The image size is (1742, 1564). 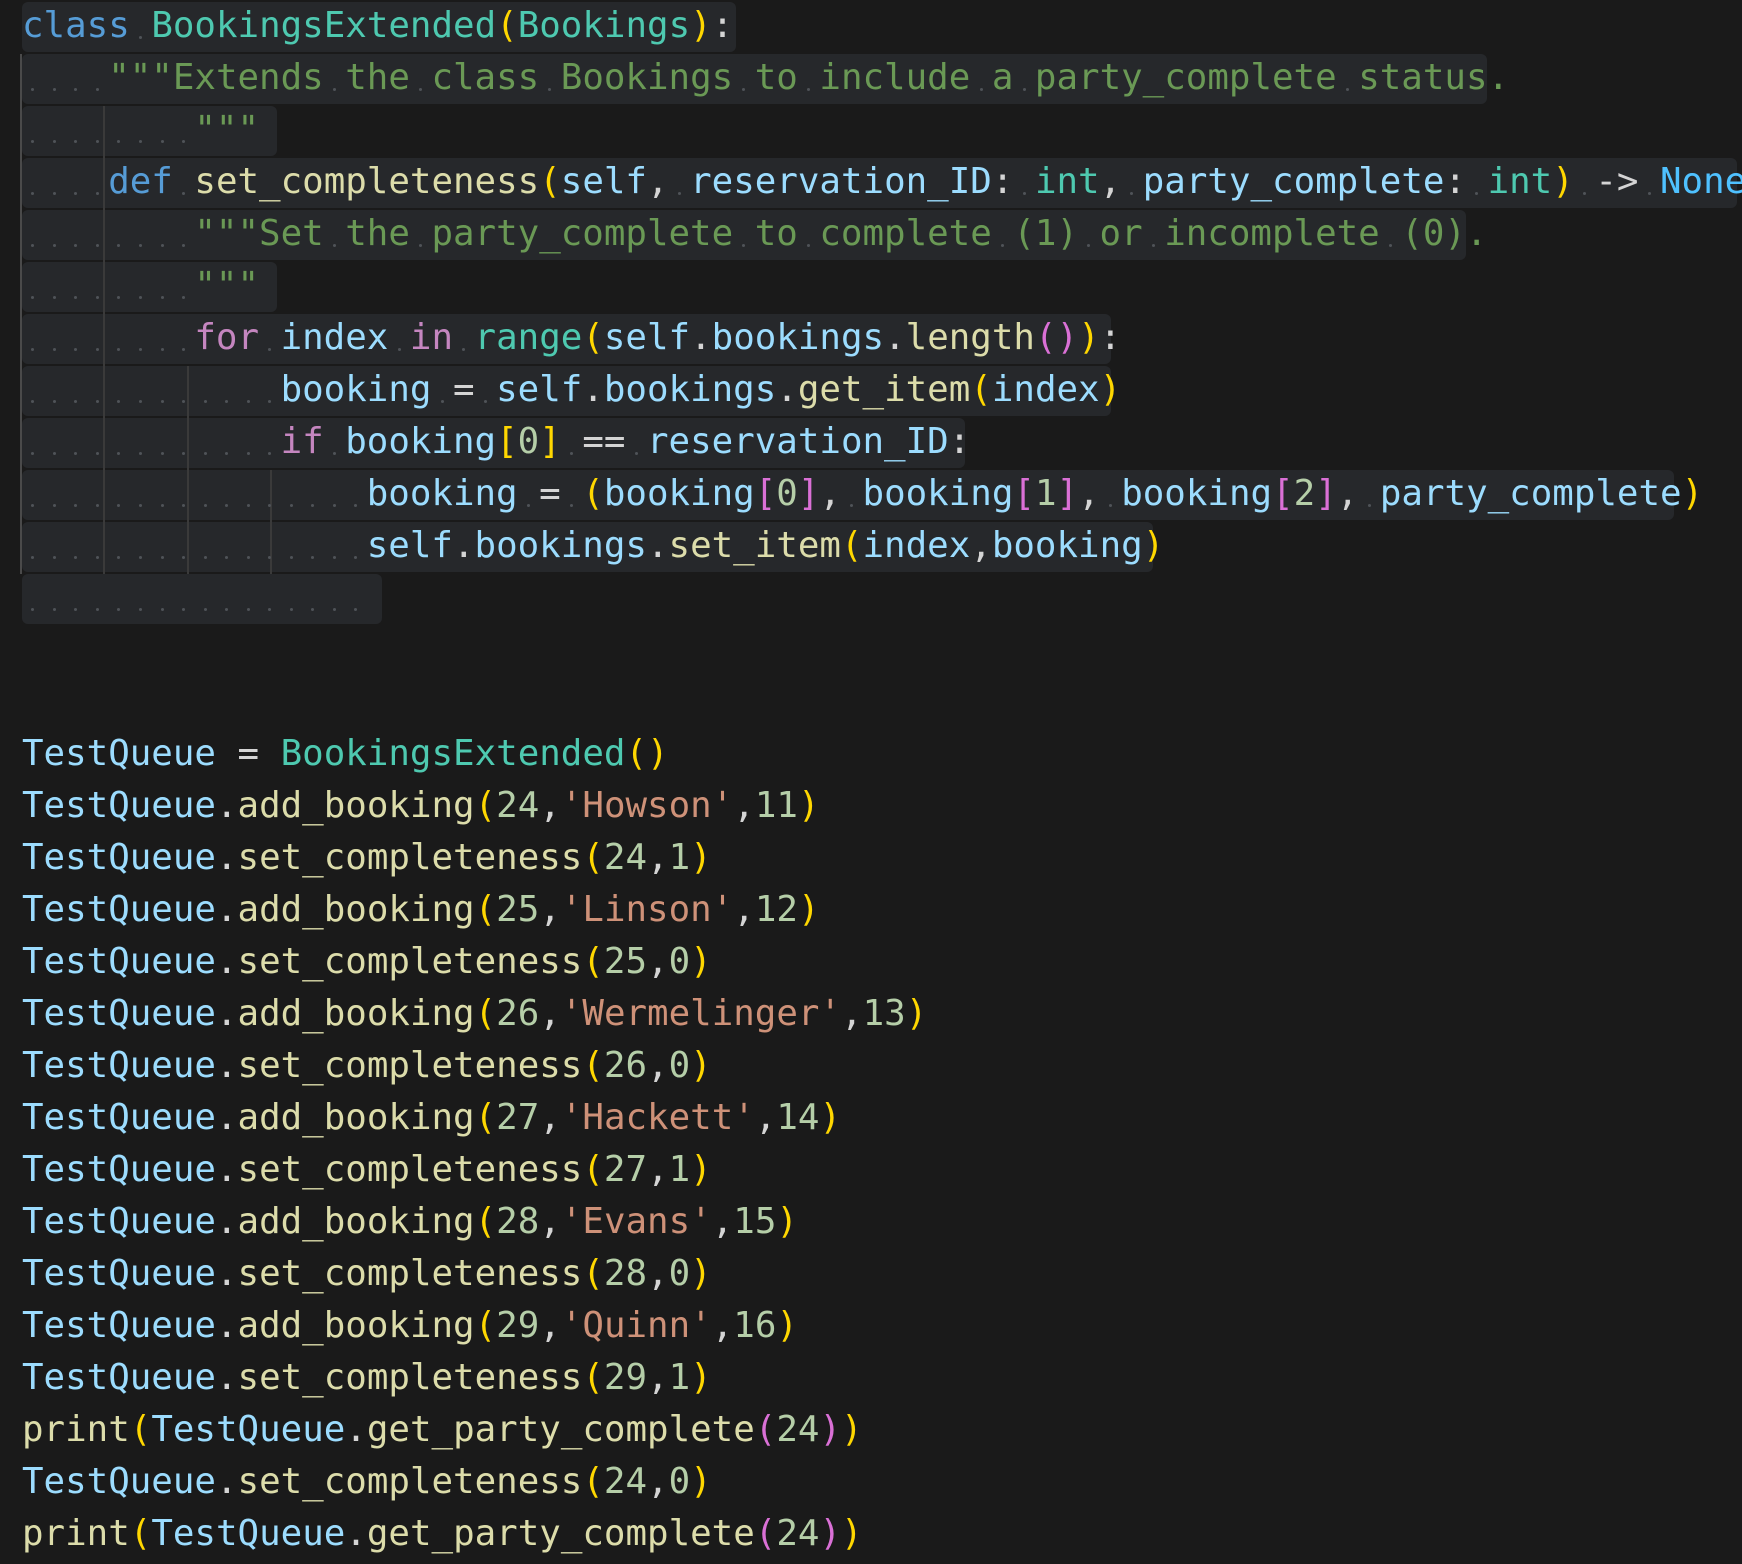 I want to click on code-token: :, so click(x=1002, y=181).